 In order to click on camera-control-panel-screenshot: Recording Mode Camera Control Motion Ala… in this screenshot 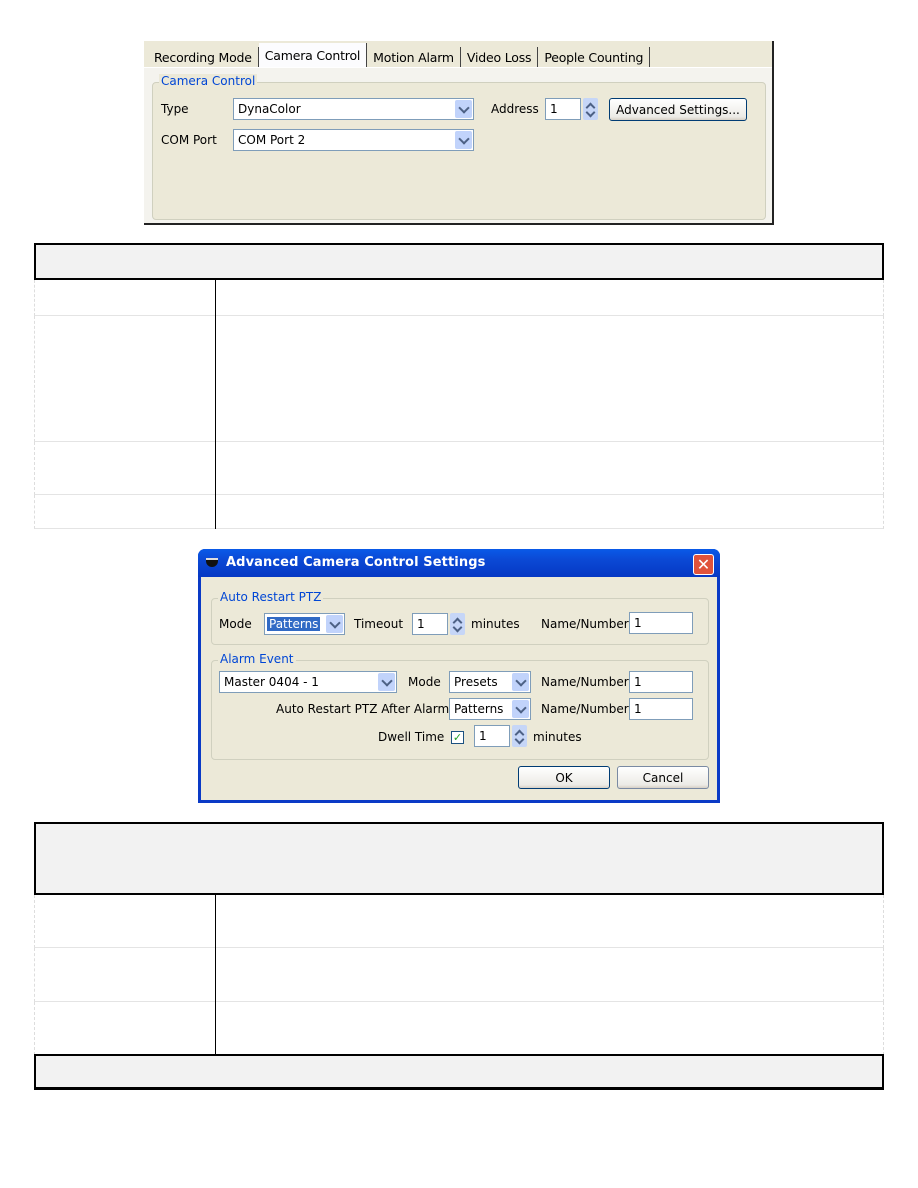, I will do `click(459, 133)`.